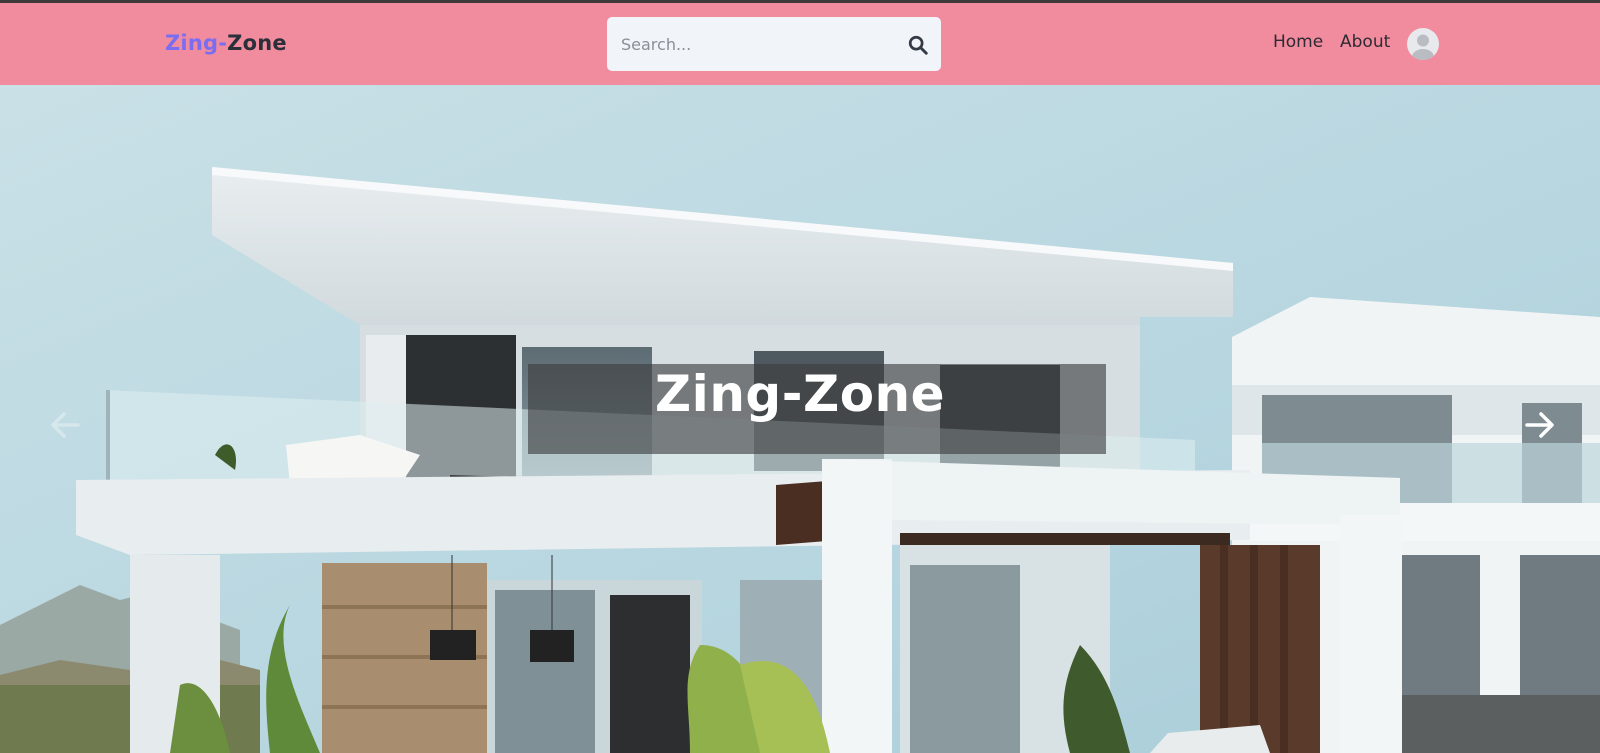 The image size is (1600, 753). Describe the element at coordinates (1423, 44) in the screenshot. I see `user-avatar-icon` at that location.